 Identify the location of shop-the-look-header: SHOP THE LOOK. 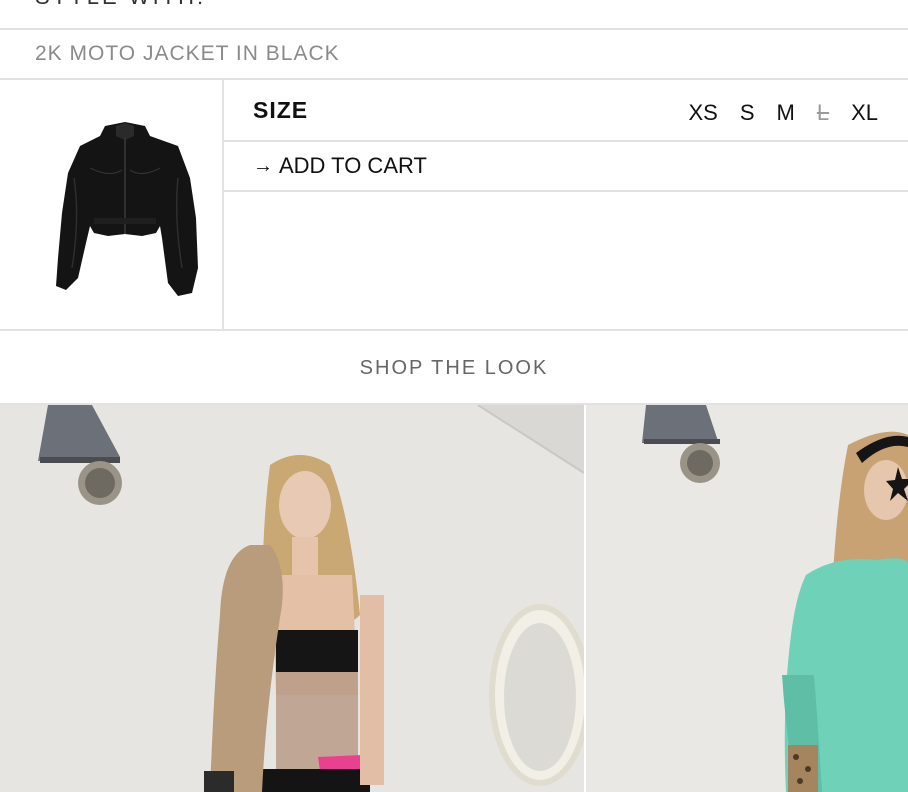
(454, 368).